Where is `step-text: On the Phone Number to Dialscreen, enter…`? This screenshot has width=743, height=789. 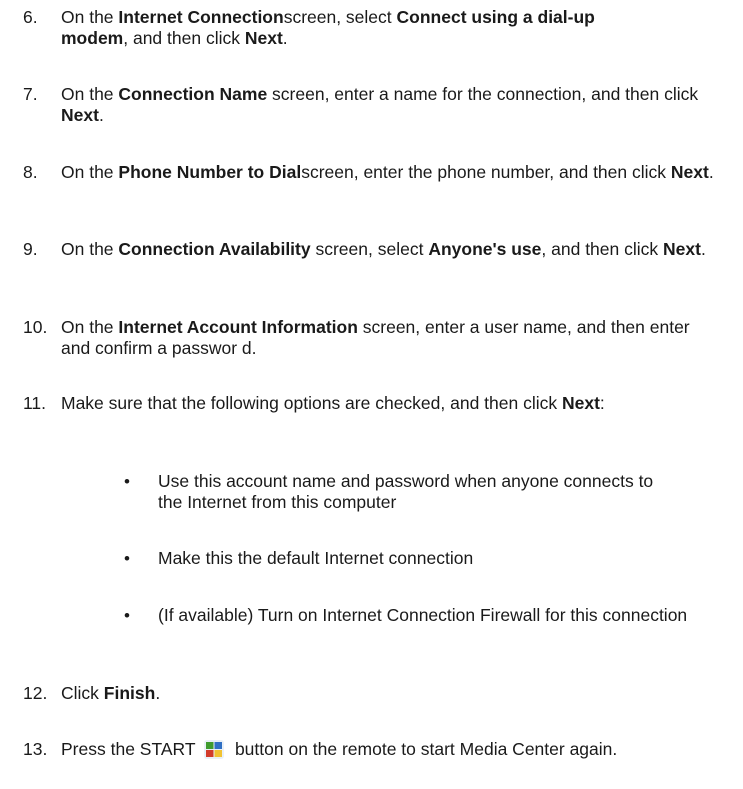
step-text: On the Phone Number to Dialscreen, enter… is located at coordinates (391, 172).